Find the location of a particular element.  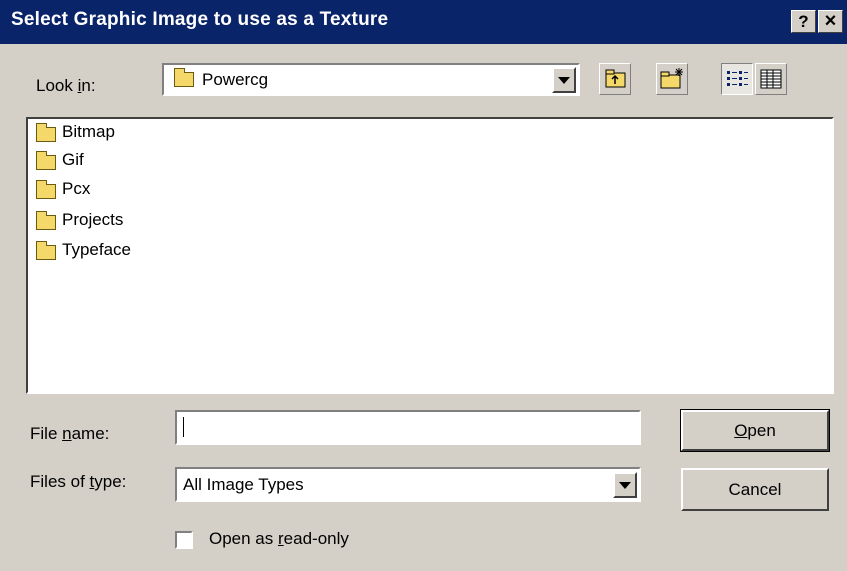

file-type-dropdown-button is located at coordinates (625, 485).